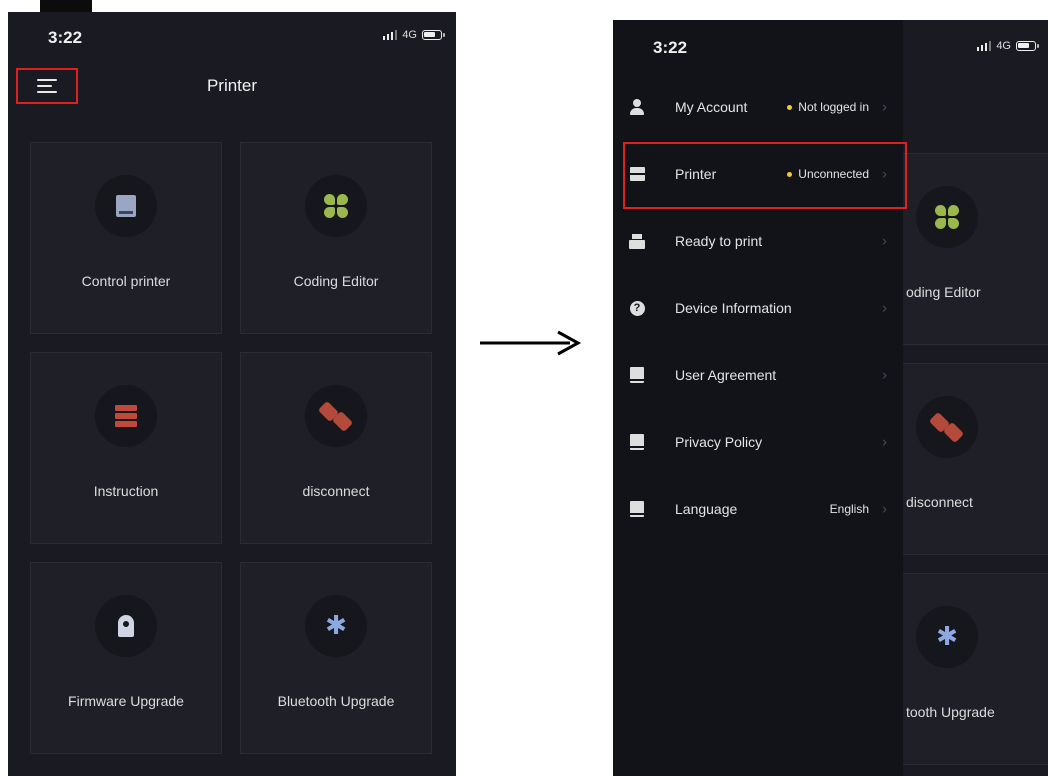  I want to click on bg-card-disconnect: disconnect, so click(965, 459).